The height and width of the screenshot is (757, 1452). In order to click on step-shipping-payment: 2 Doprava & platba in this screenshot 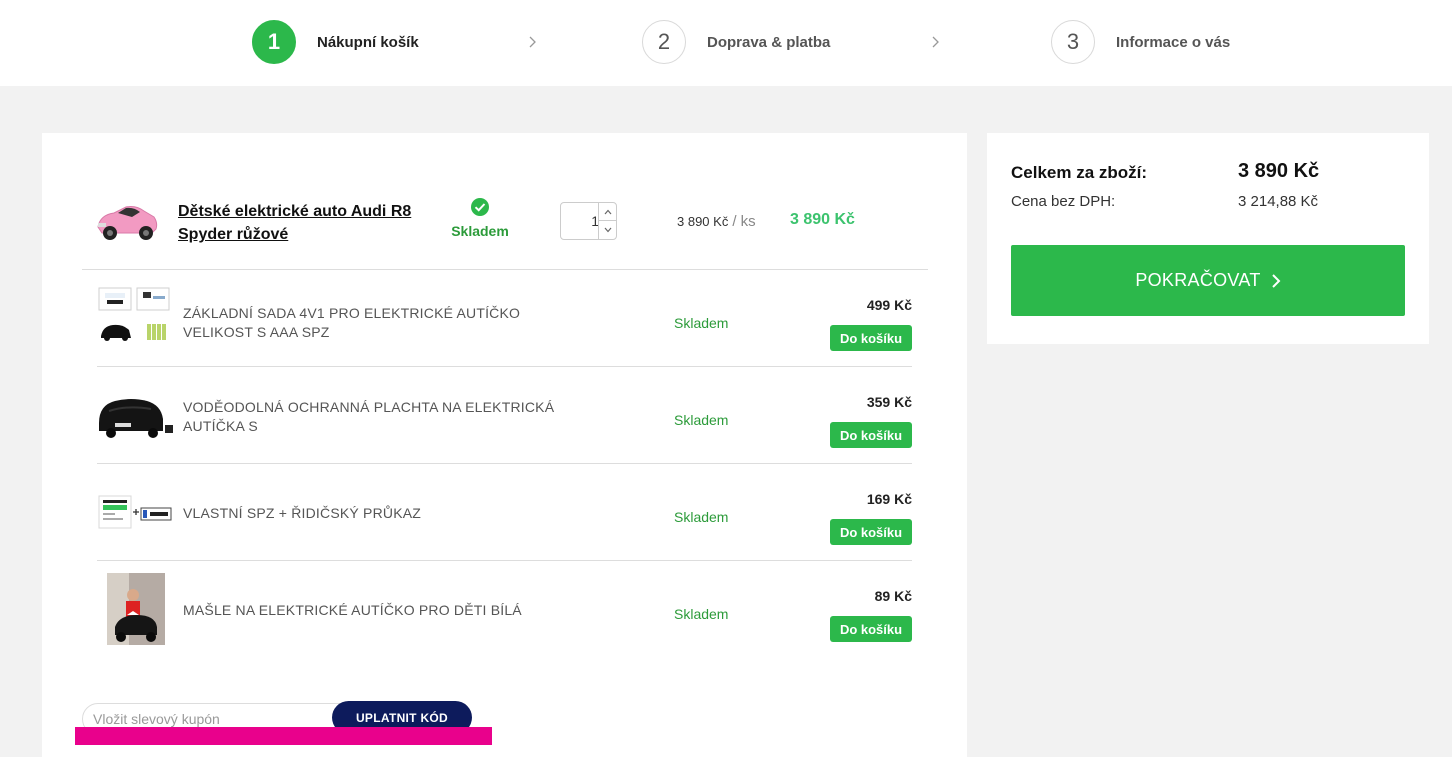, I will do `click(736, 42)`.